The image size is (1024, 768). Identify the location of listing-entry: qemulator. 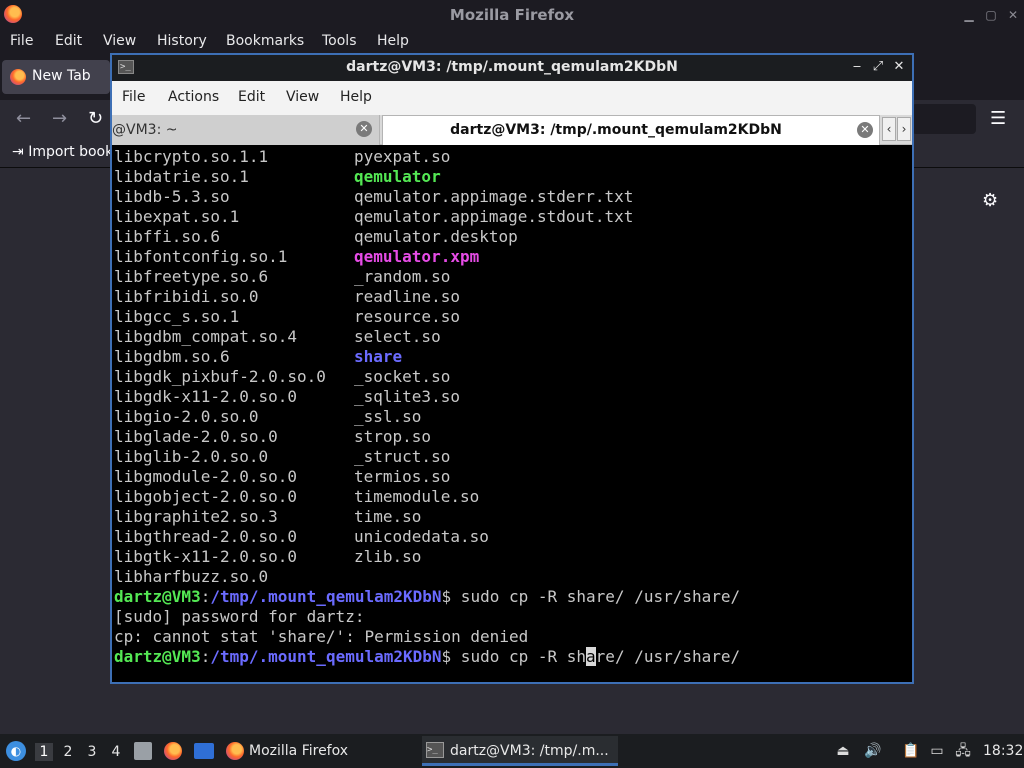
(397, 176).